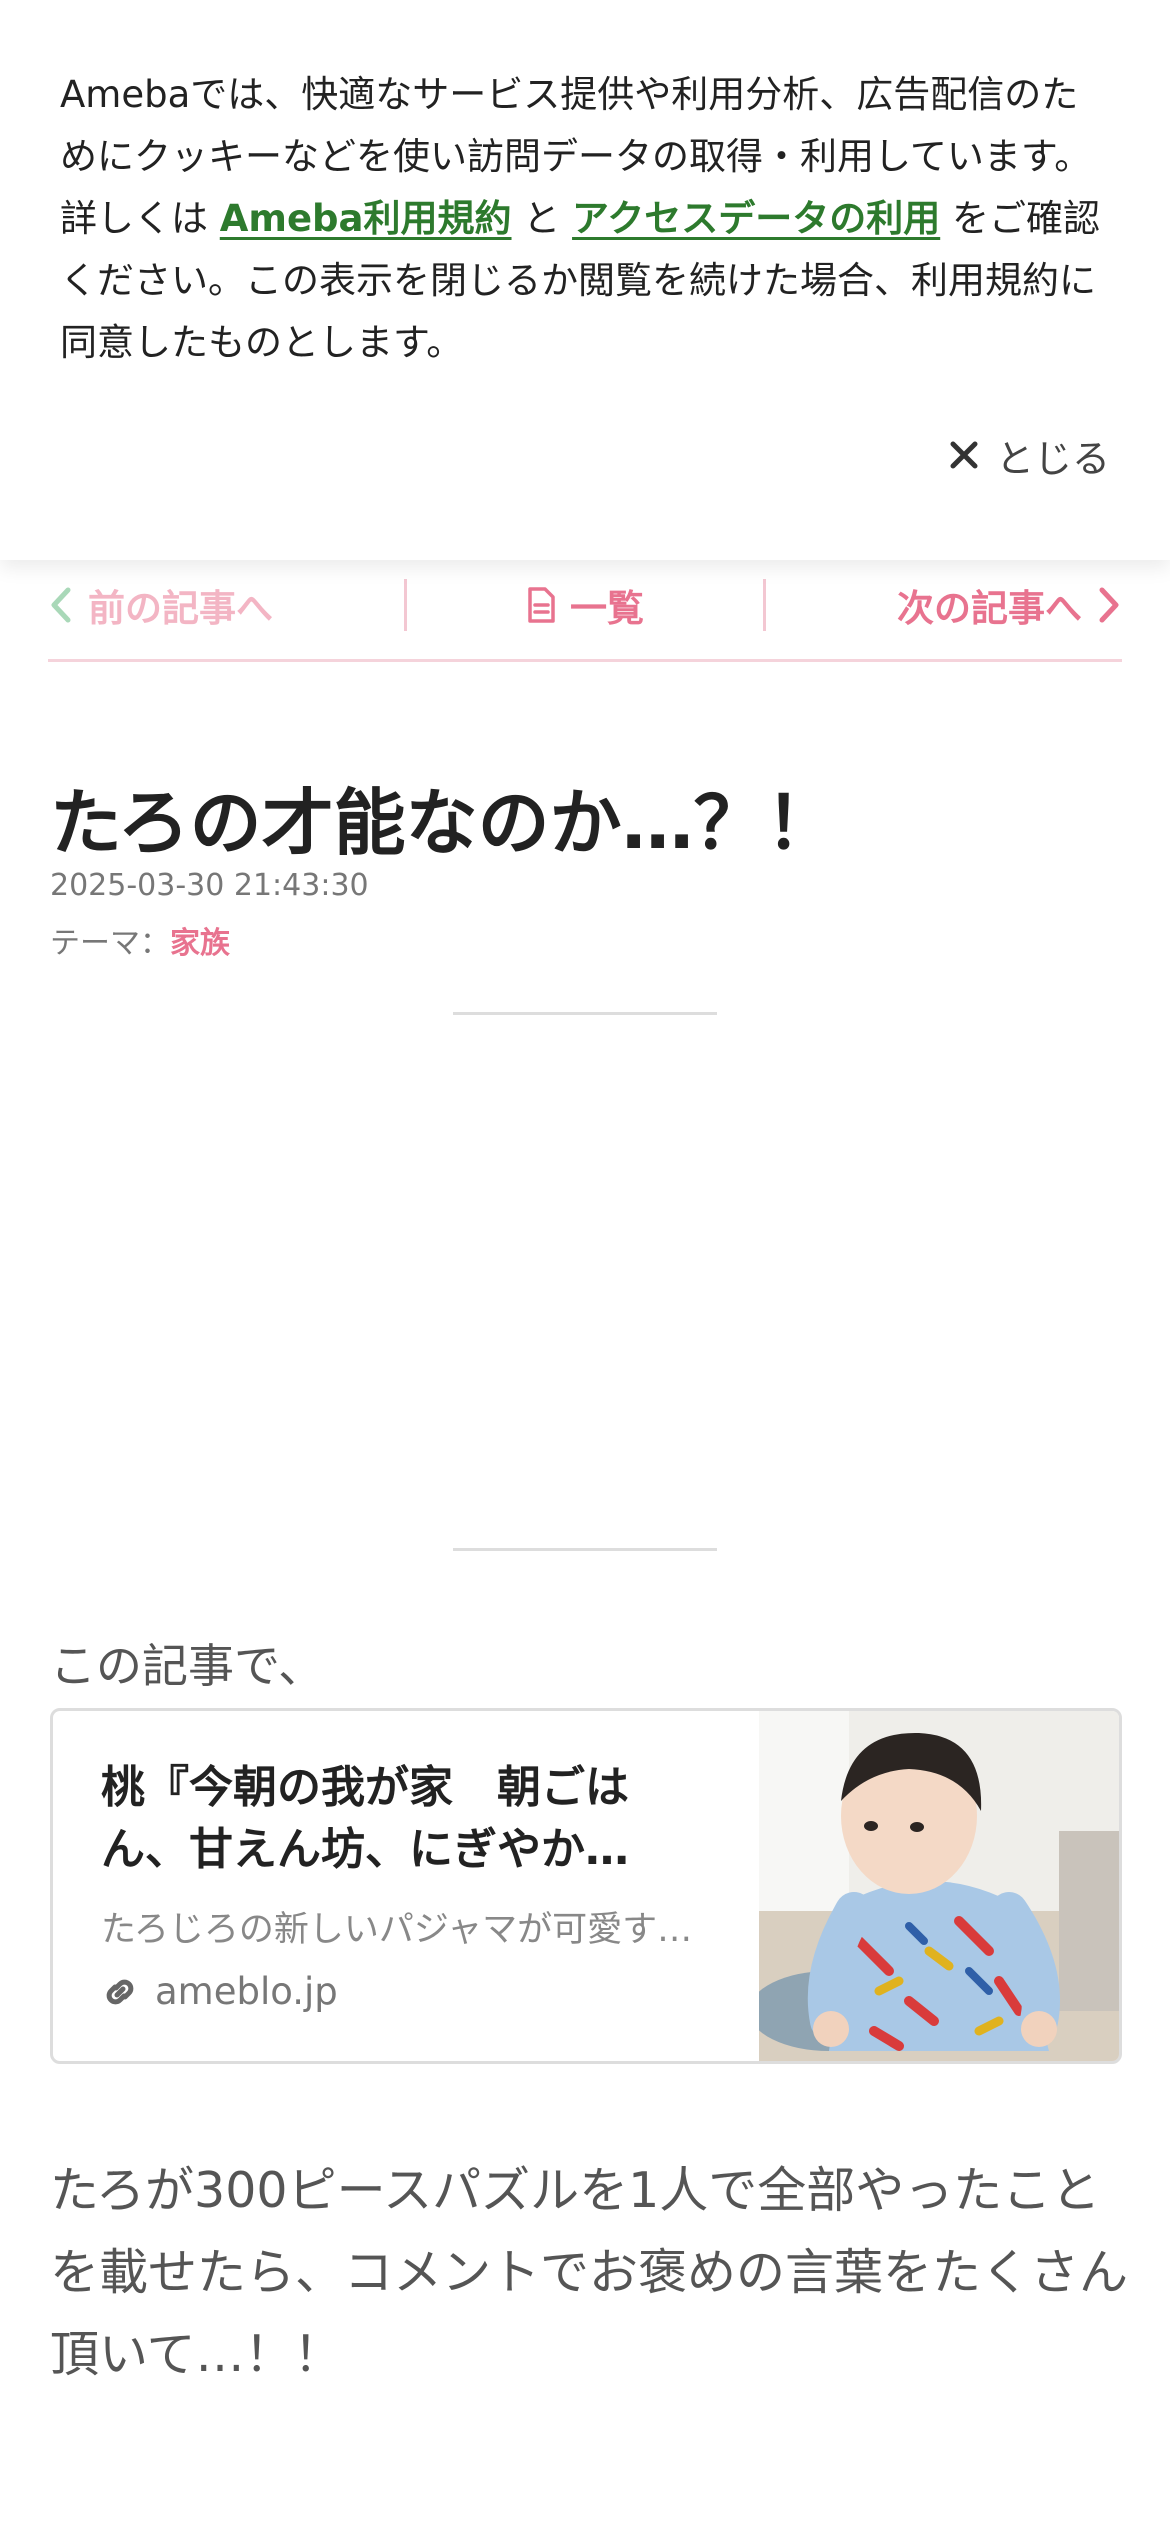 The width and height of the screenshot is (1170, 2532). What do you see at coordinates (989, 608) in the screenshot?
I see `next-article-label: 次の記事へ` at bounding box center [989, 608].